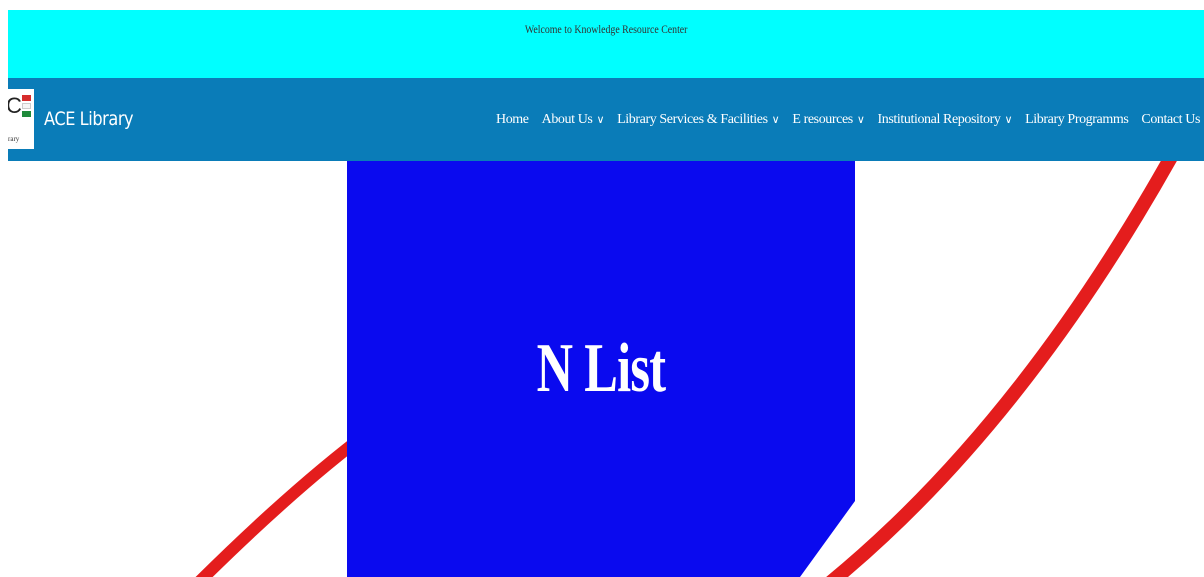 The width and height of the screenshot is (1204, 577). I want to click on nav-contact-label: Contact Us, so click(1170, 119).